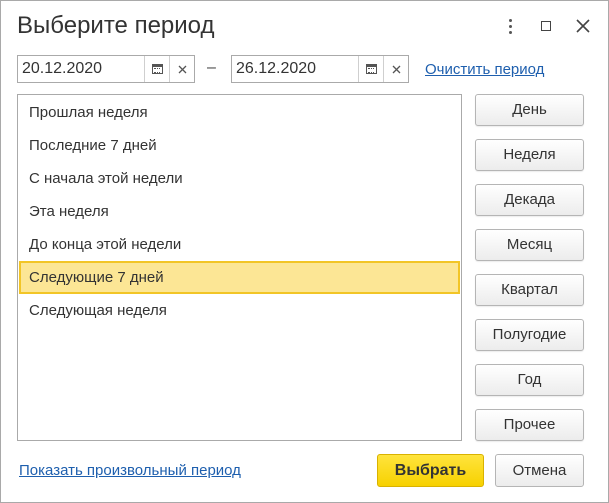 Image resolution: width=609 pixels, height=503 pixels. What do you see at coordinates (484, 69) in the screenshot?
I see `clear-period-link: Очистить период` at bounding box center [484, 69].